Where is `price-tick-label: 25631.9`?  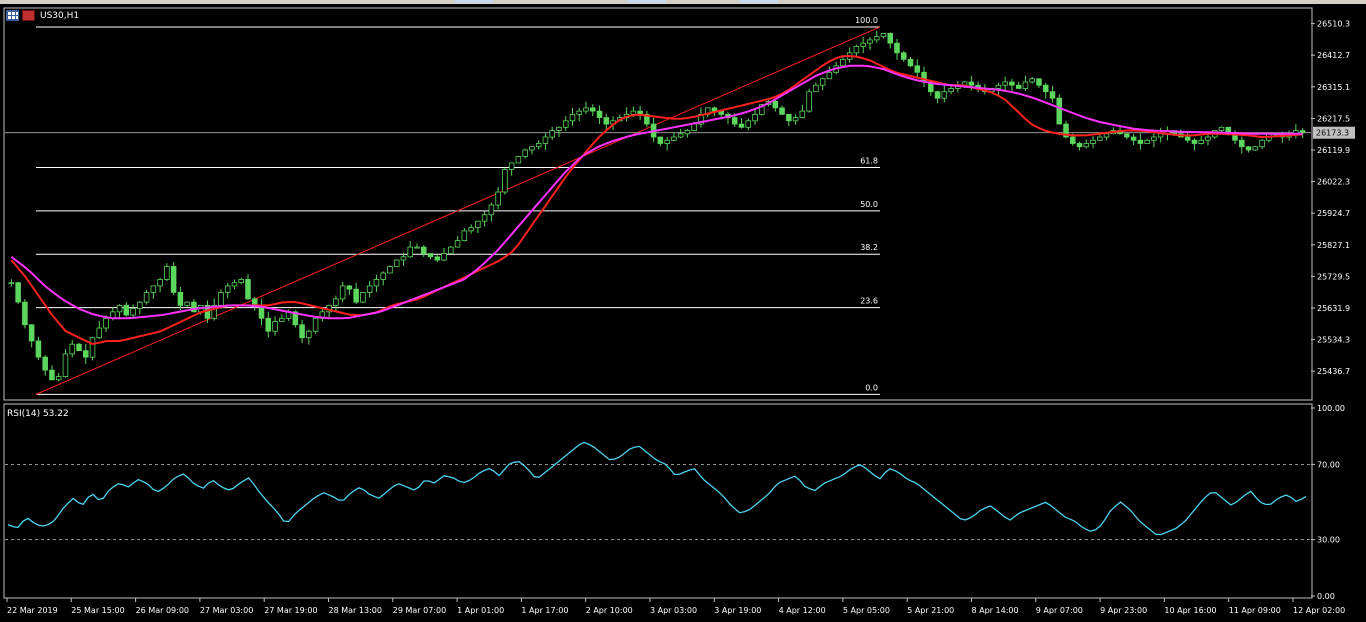
price-tick-label: 25631.9 is located at coordinates (1333, 308).